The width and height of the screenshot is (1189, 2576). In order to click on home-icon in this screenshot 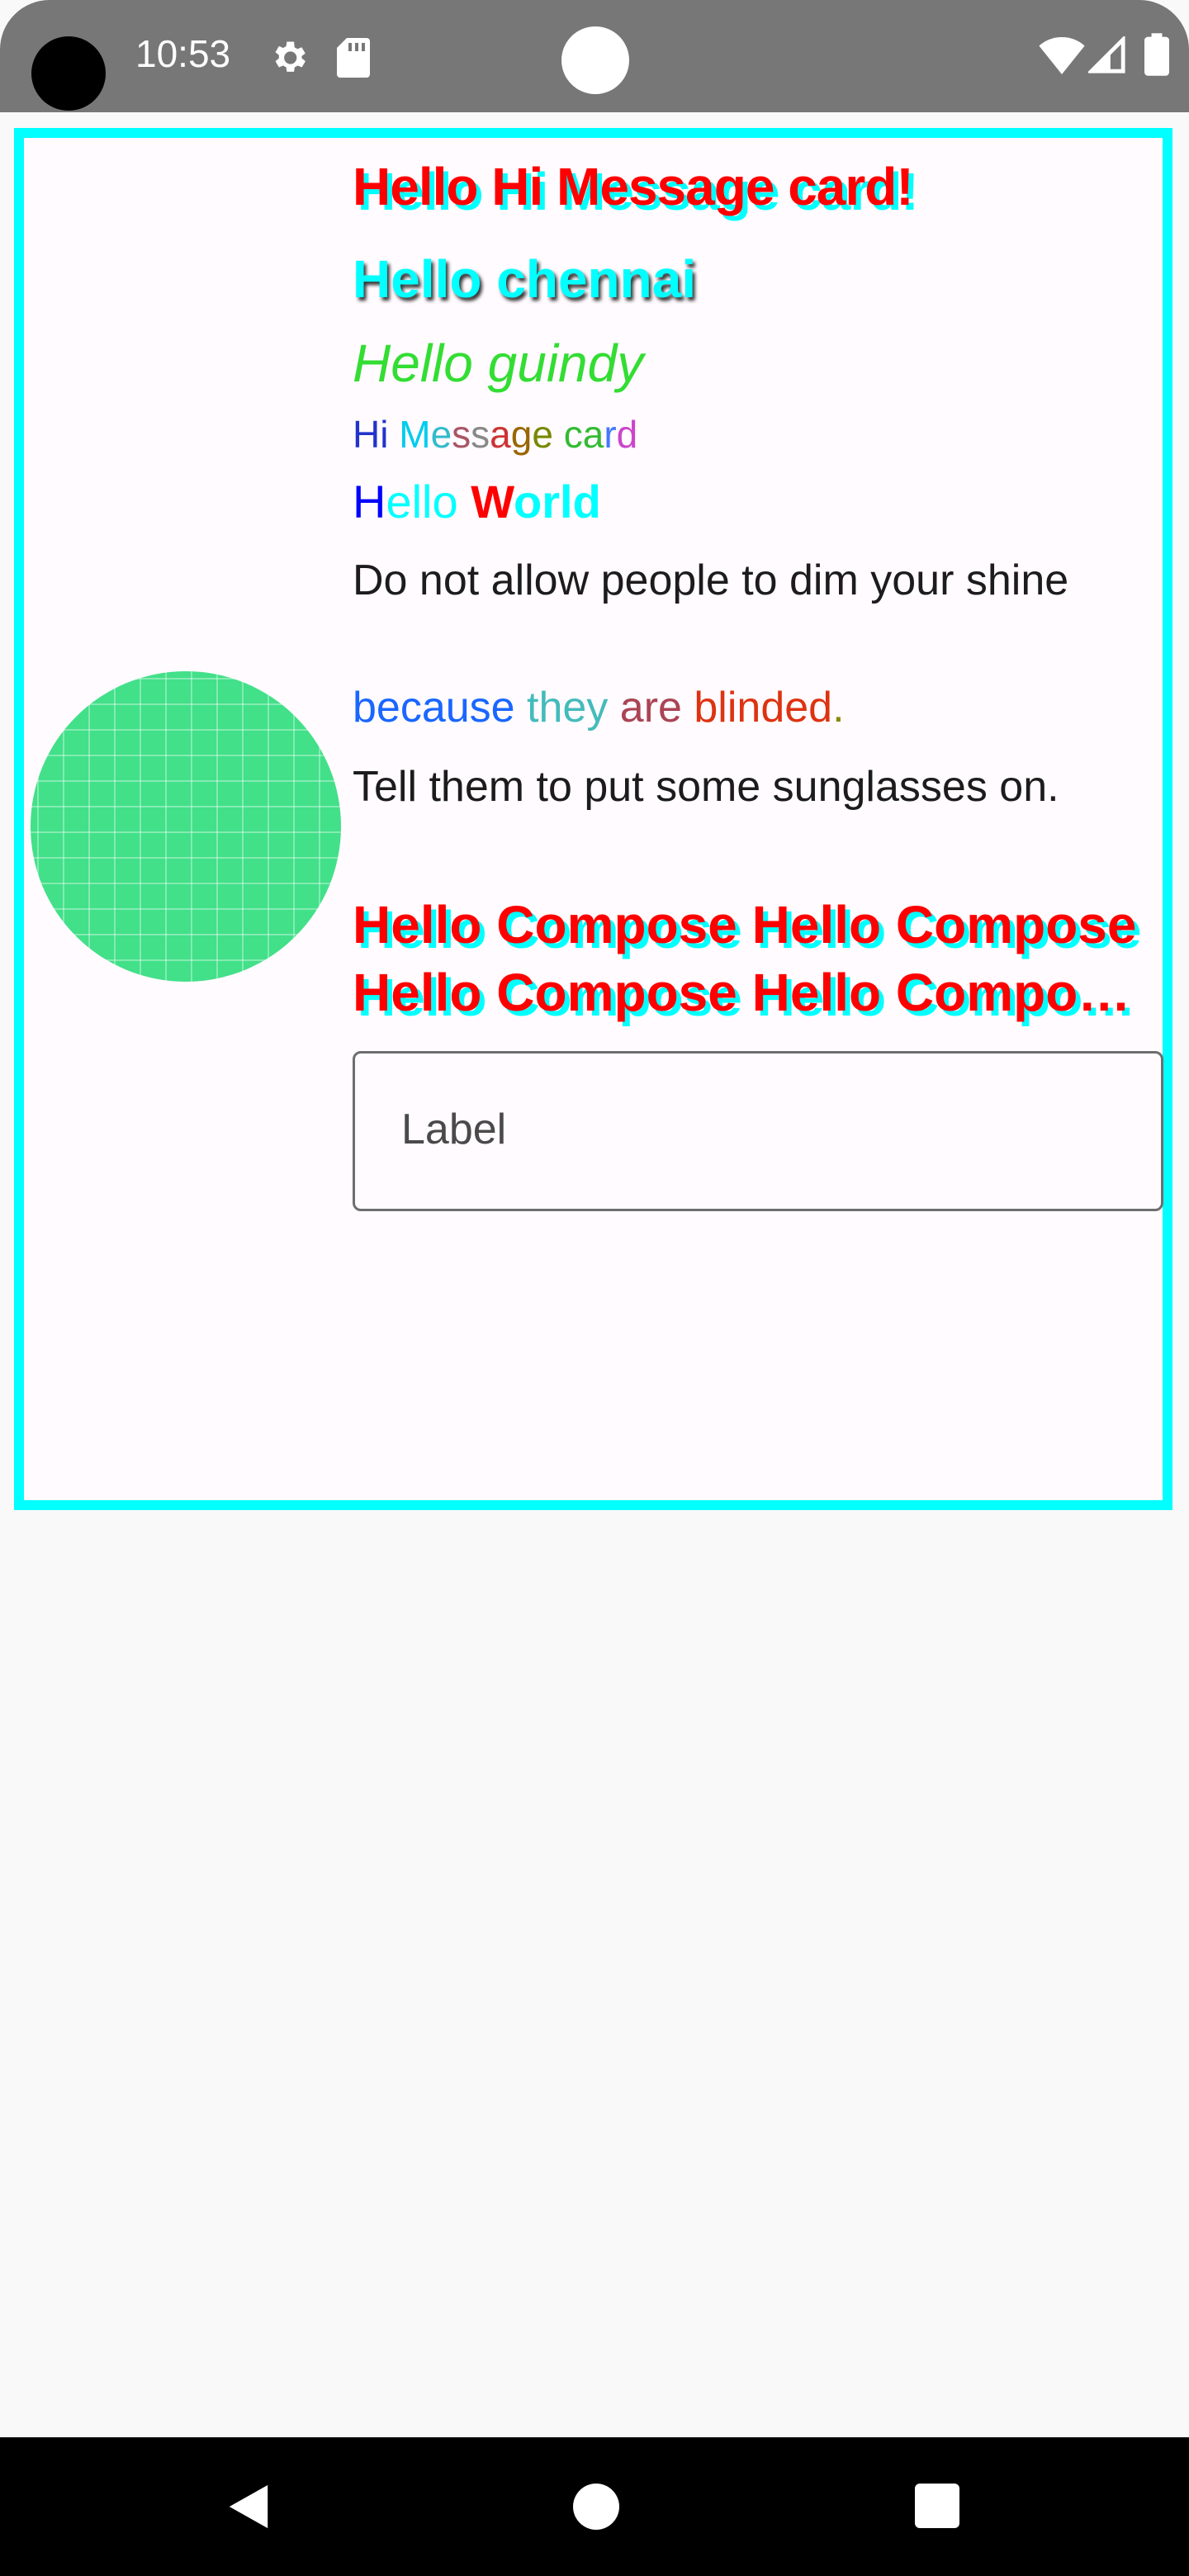, I will do `click(596, 2507)`.